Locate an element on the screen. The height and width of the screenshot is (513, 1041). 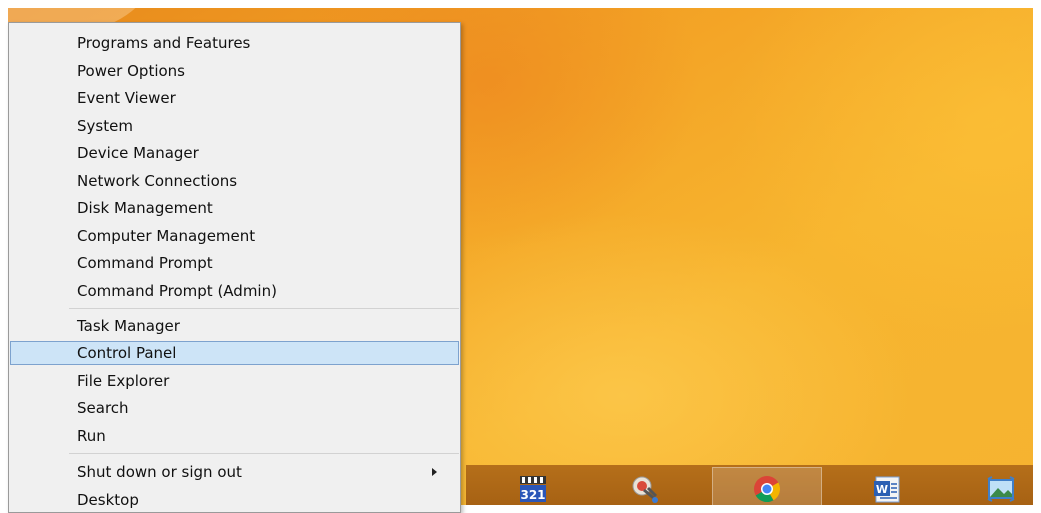
menu-item-shut-down-or-sign-out: Shut down or sign out is located at coordinates (234, 472).